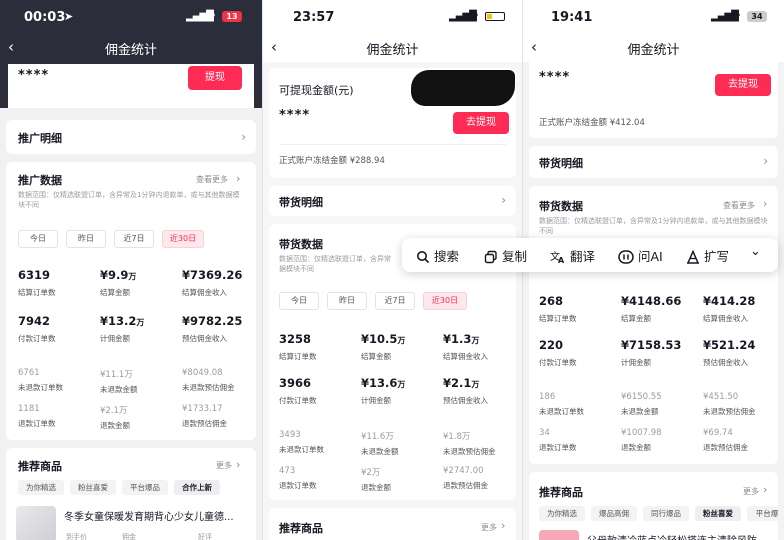 This screenshot has height=540, width=784. I want to click on stat-item: ¥521.24 预估佣金收入, so click(729, 352).